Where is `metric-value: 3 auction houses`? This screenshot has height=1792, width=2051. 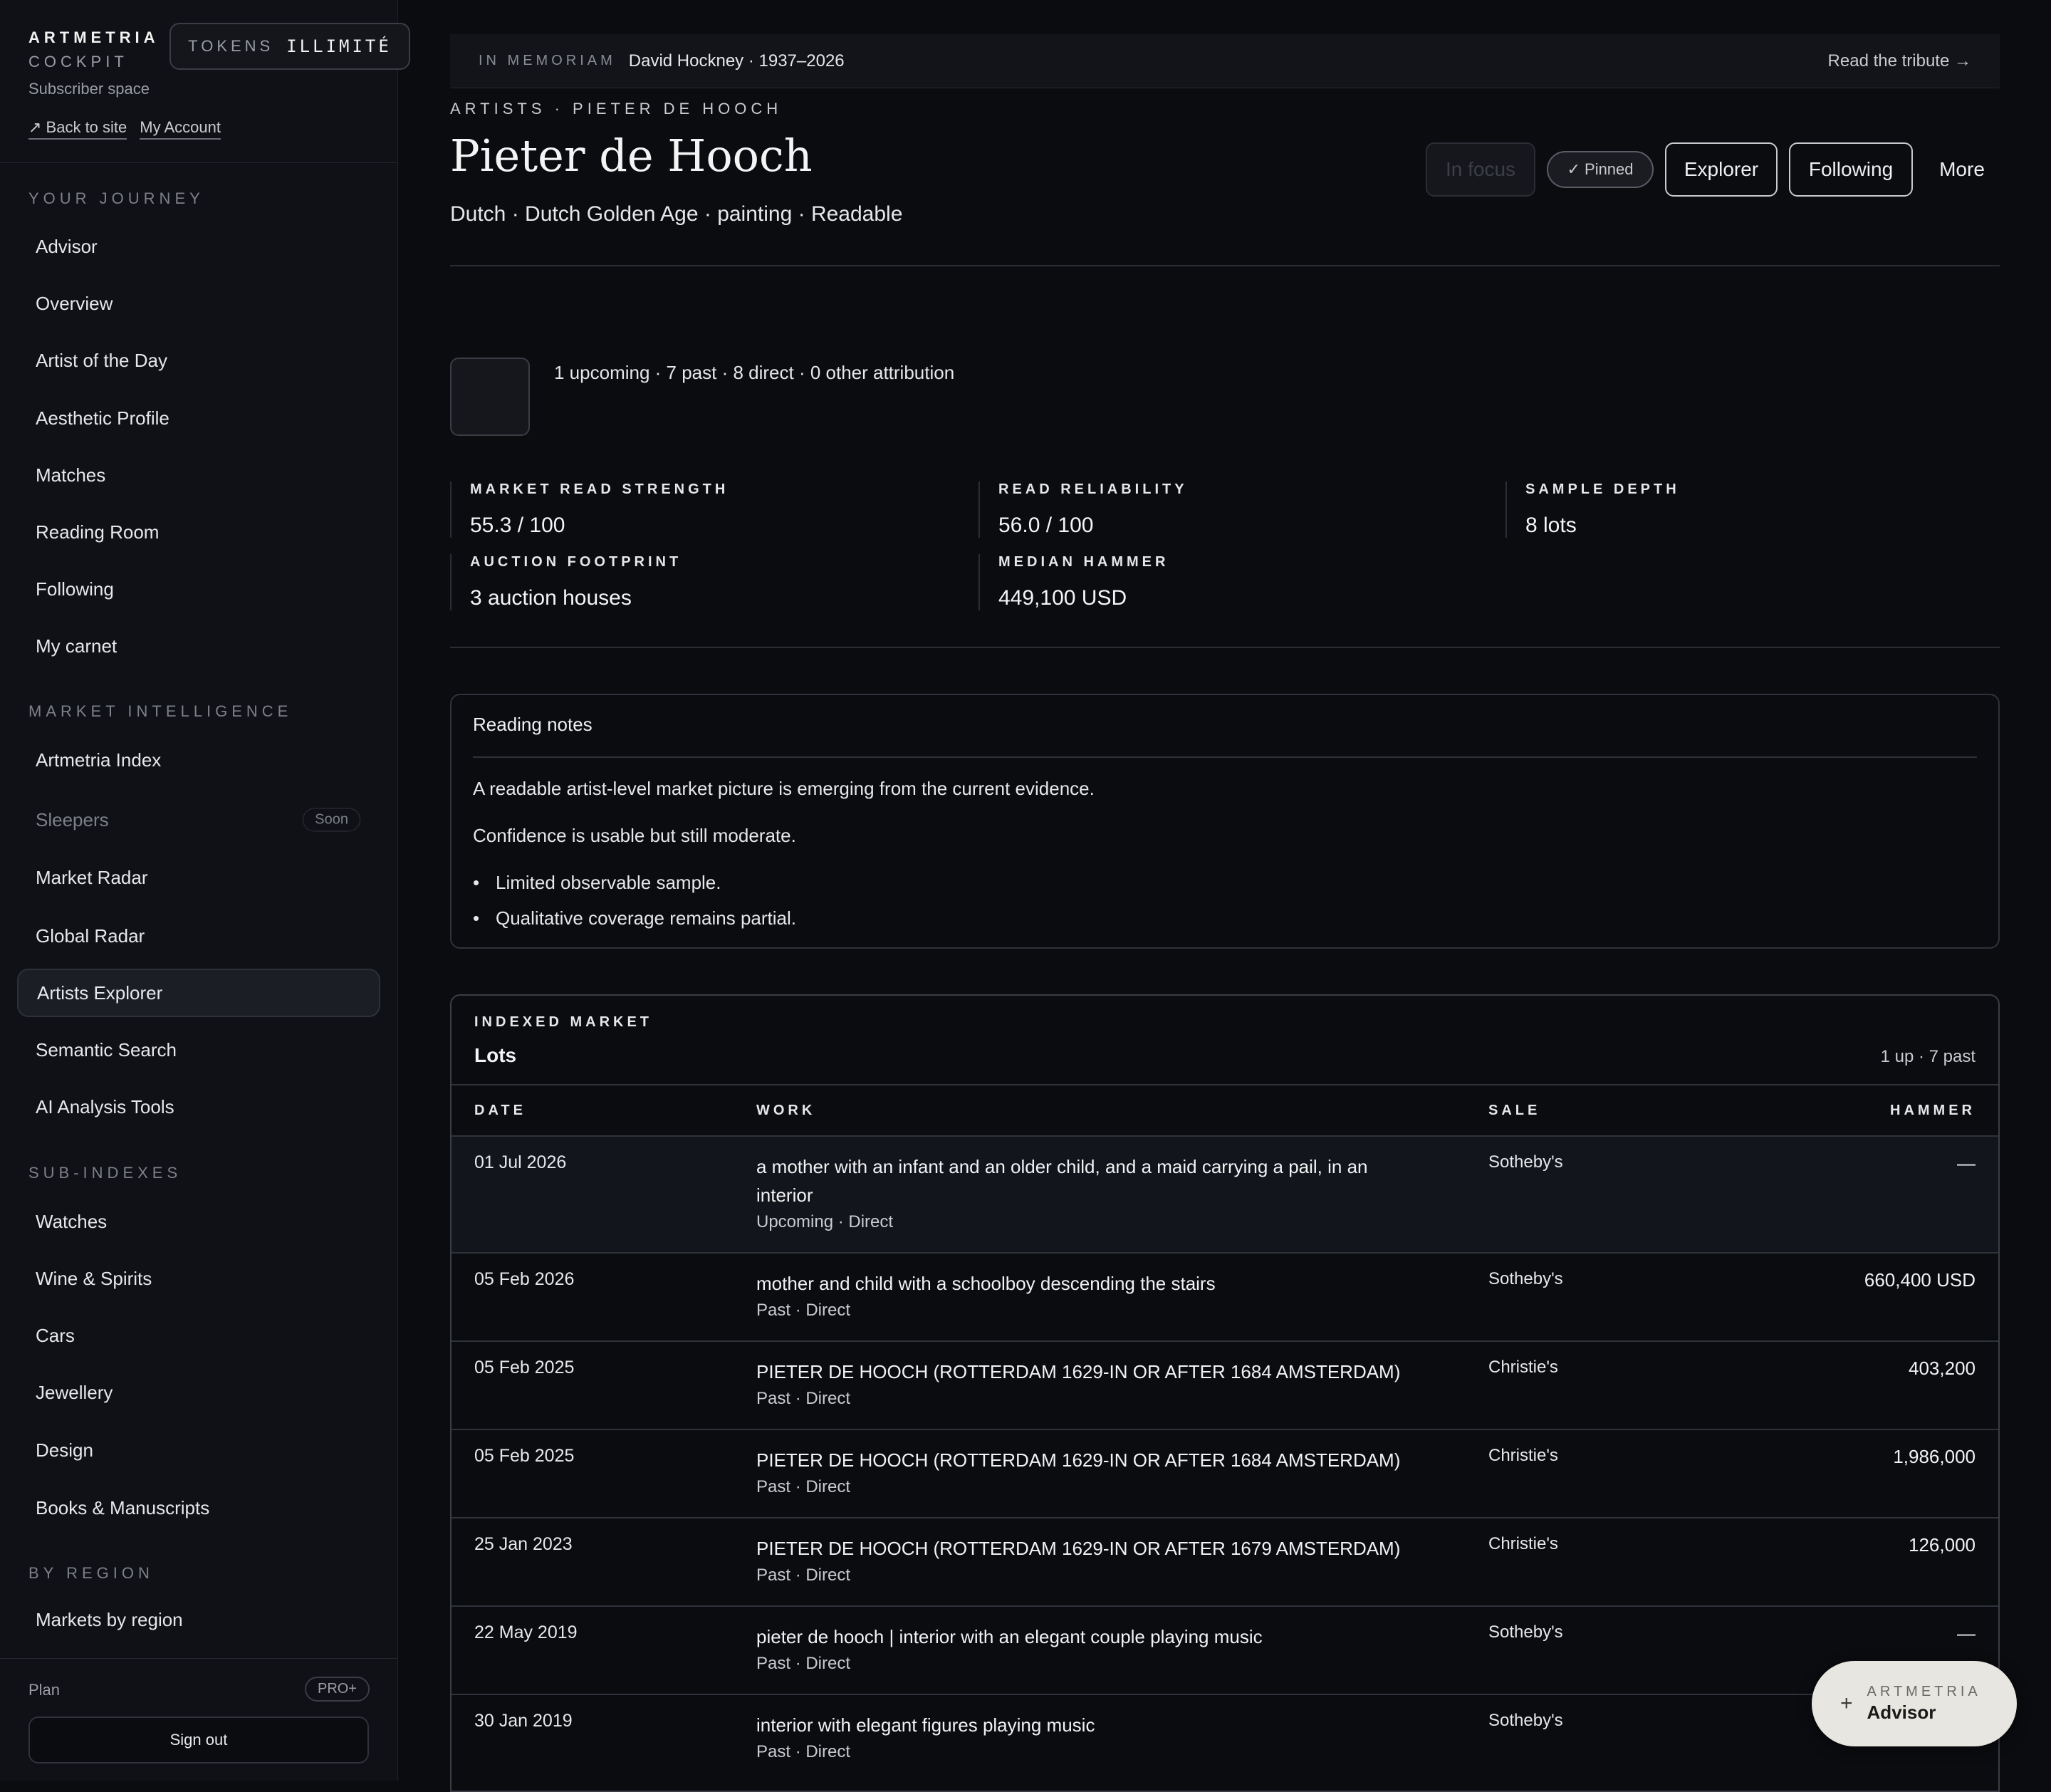 metric-value: 3 auction houses is located at coordinates (551, 598).